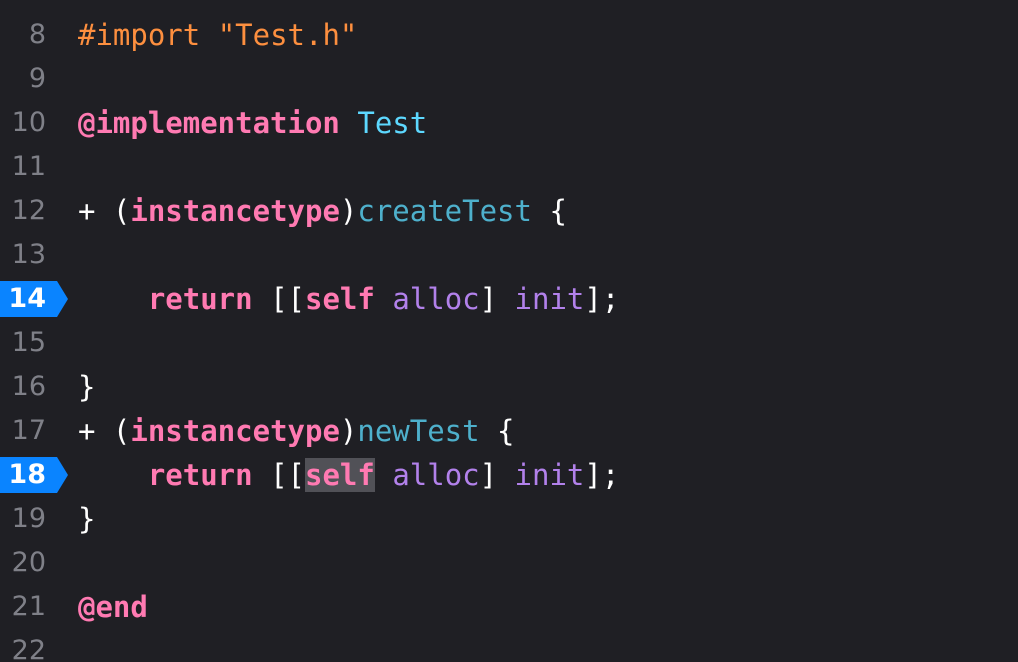 This screenshot has height=662, width=1018. I want to click on code-text: @end, so click(113, 607).